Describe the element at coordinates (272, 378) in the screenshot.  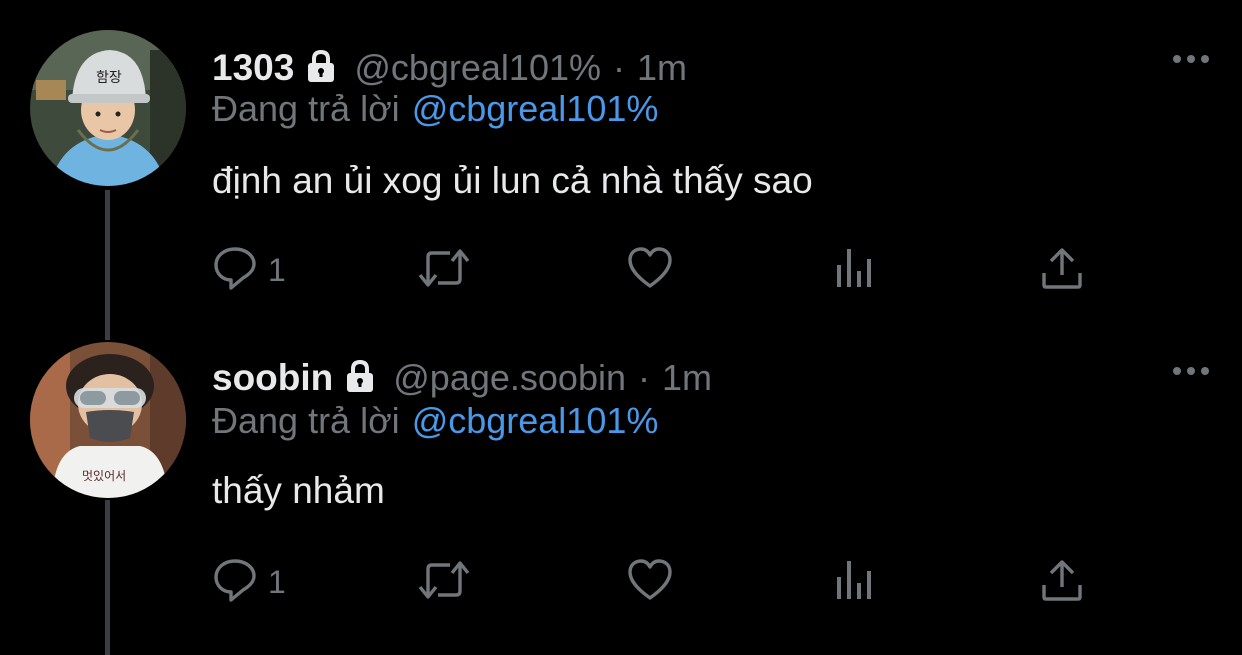
I see `display-name: soobin` at that location.